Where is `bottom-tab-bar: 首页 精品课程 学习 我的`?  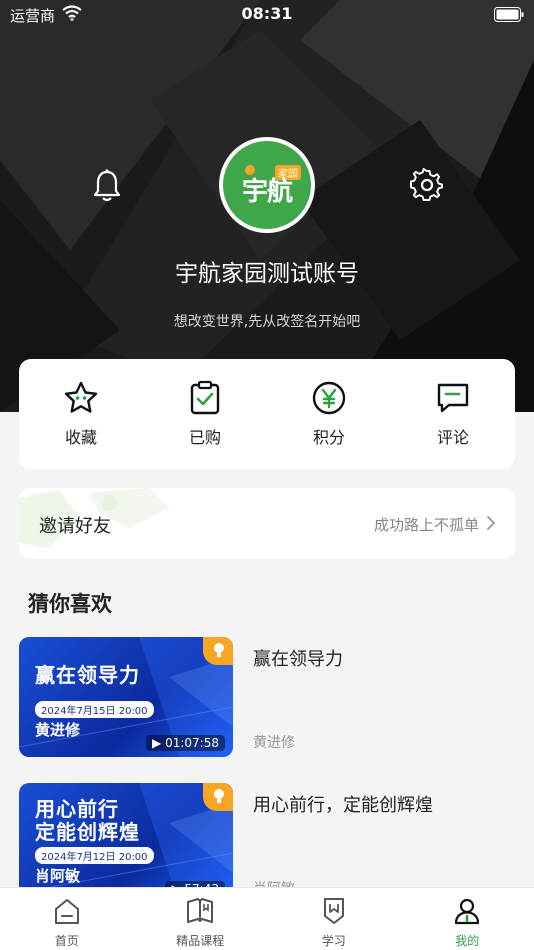
bottom-tab-bar: 首页 精品课程 学习 我的 is located at coordinates (267, 918).